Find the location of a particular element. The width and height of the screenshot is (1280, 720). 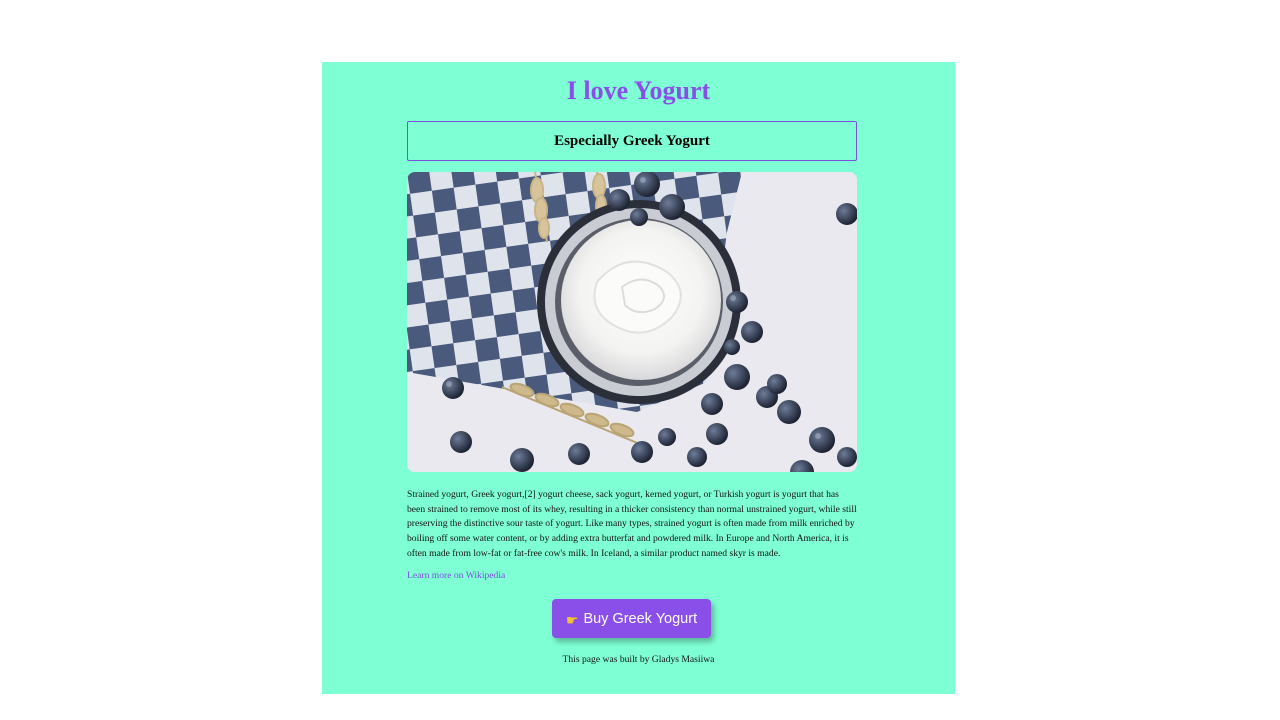

subtitle-text: Especially Greek Yogurt is located at coordinates (632, 140).